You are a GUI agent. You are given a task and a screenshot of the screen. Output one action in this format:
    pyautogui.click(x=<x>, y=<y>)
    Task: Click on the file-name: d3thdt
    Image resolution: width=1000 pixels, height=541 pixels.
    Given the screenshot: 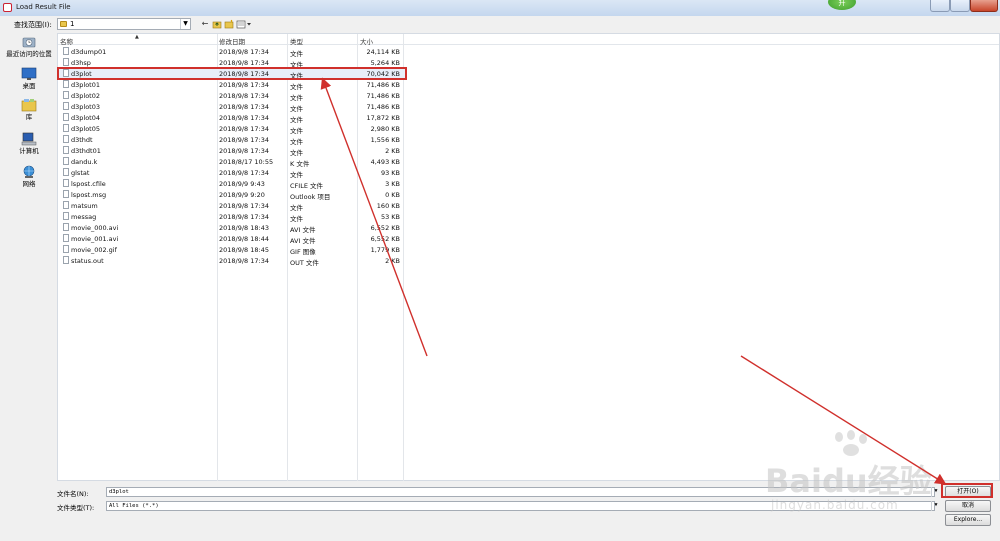 What is the action you would take?
    pyautogui.click(x=82, y=140)
    